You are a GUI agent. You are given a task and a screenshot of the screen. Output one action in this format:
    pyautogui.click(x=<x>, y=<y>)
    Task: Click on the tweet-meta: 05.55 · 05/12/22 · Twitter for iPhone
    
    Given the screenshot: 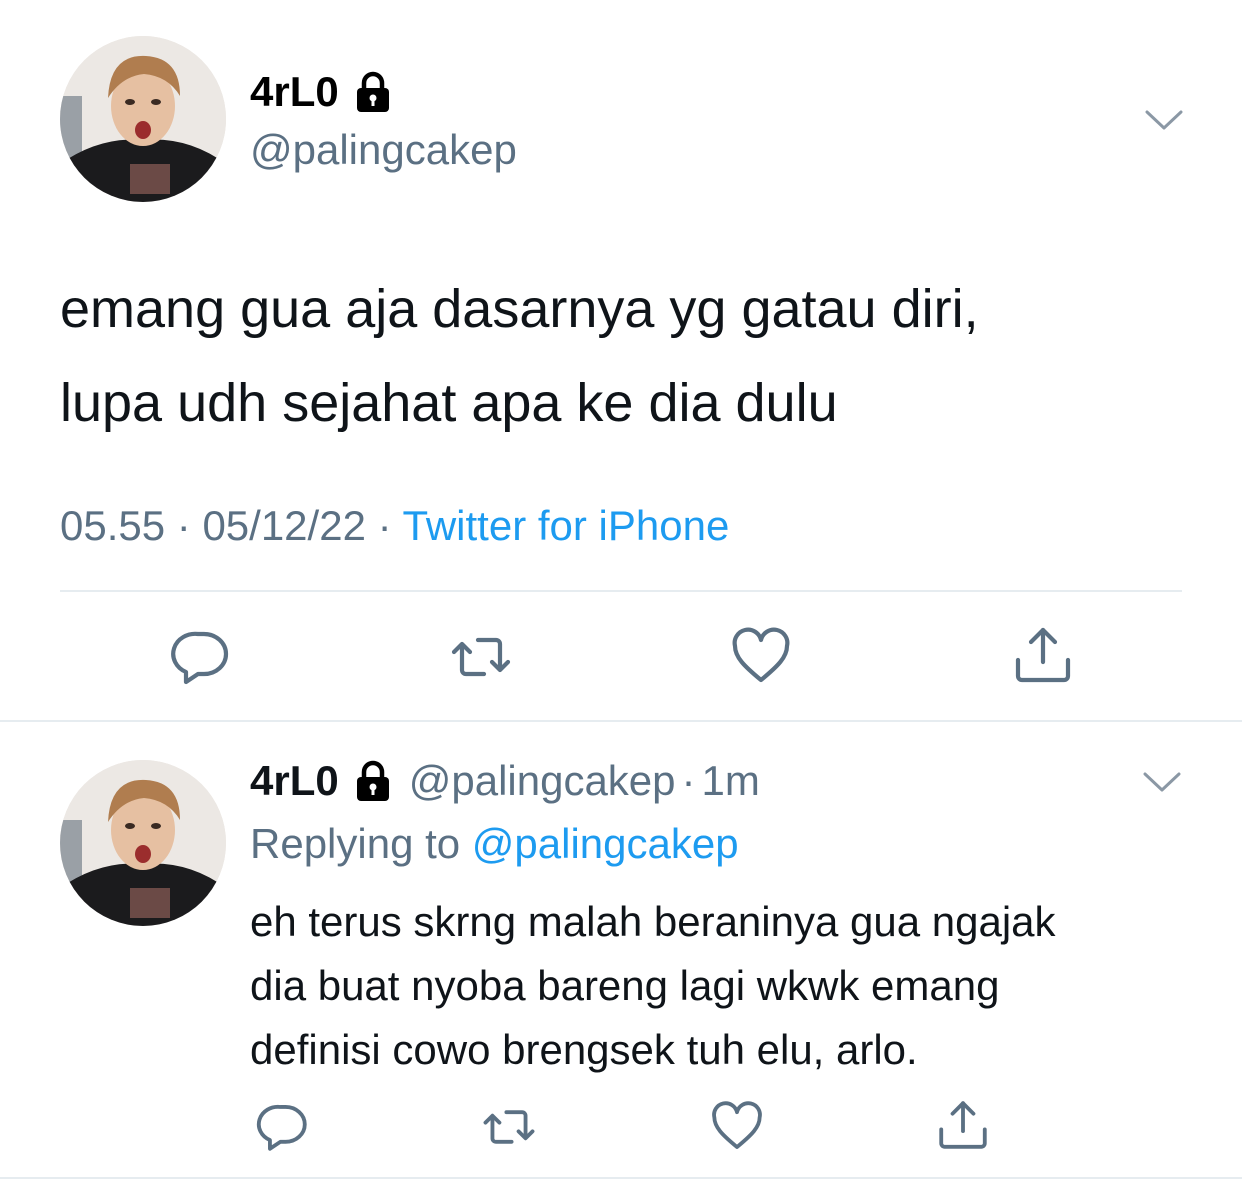 What is the action you would take?
    pyautogui.click(x=394, y=526)
    